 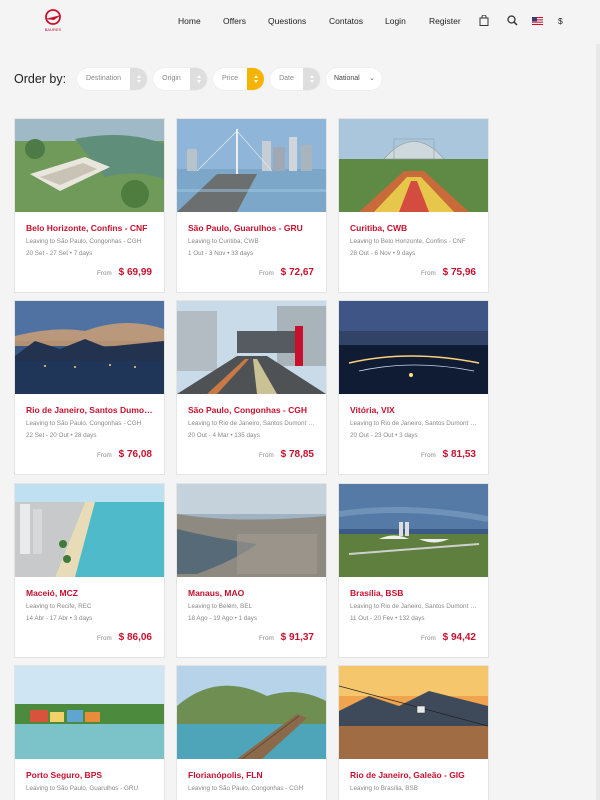 I want to click on card-title: Manaus, MAO, so click(x=253, y=593).